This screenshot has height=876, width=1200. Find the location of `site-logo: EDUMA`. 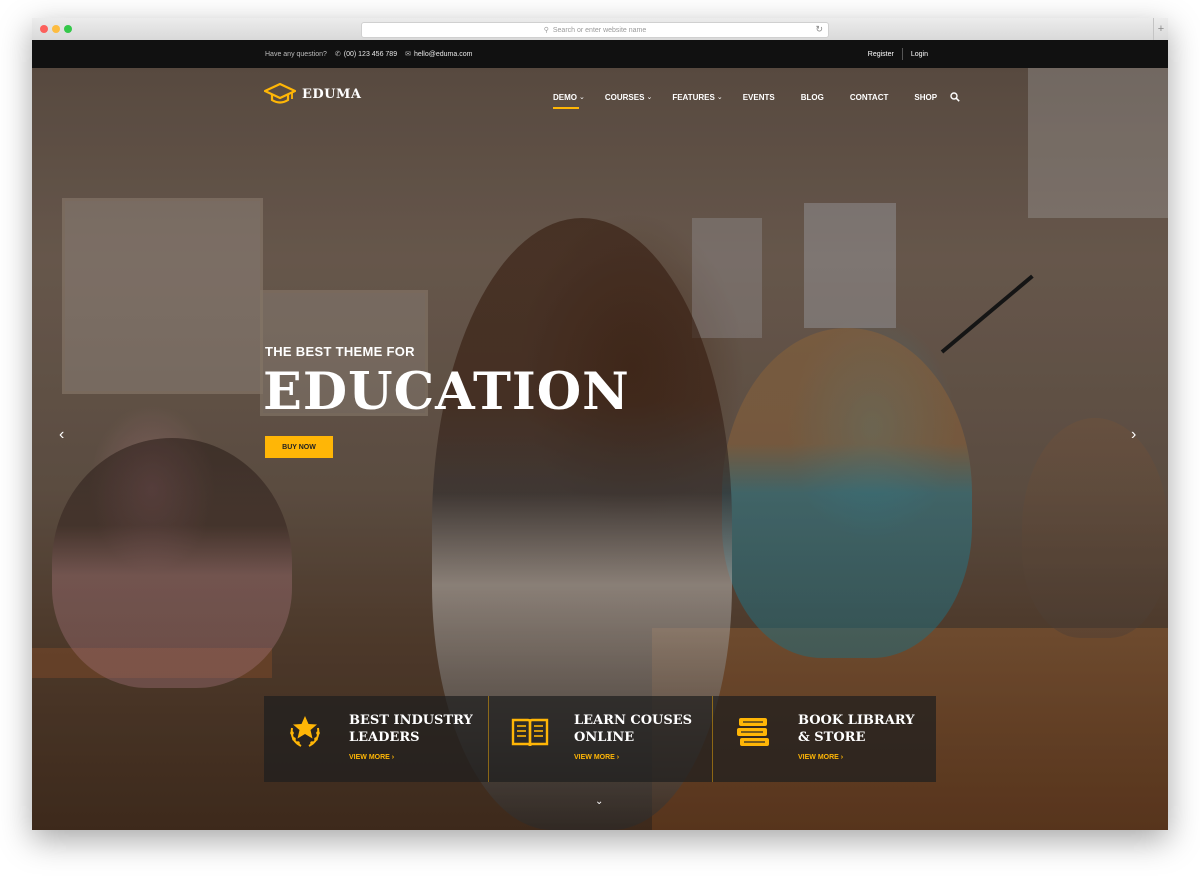

site-logo: EDUMA is located at coordinates (313, 94).